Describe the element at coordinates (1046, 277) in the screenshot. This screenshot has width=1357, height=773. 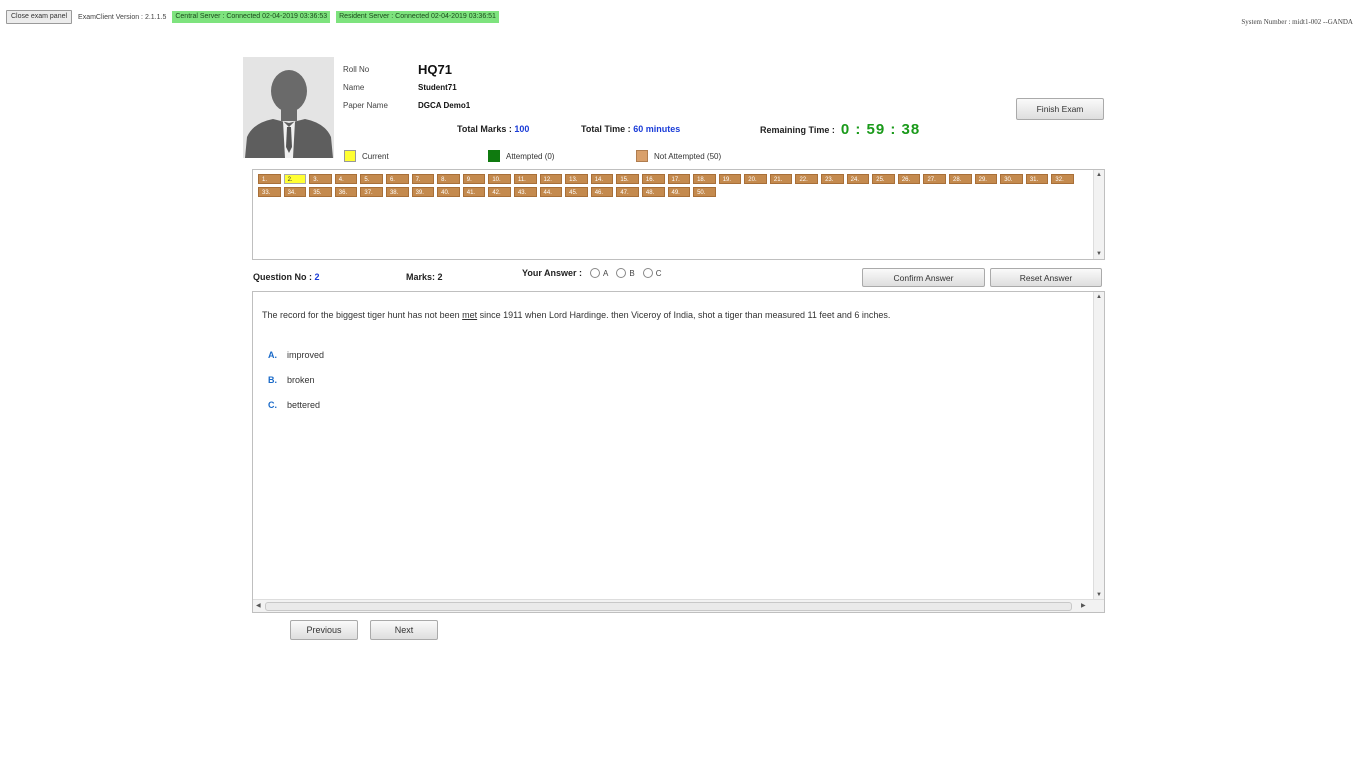
I see `reset-answer-button: Reset Answer` at that location.